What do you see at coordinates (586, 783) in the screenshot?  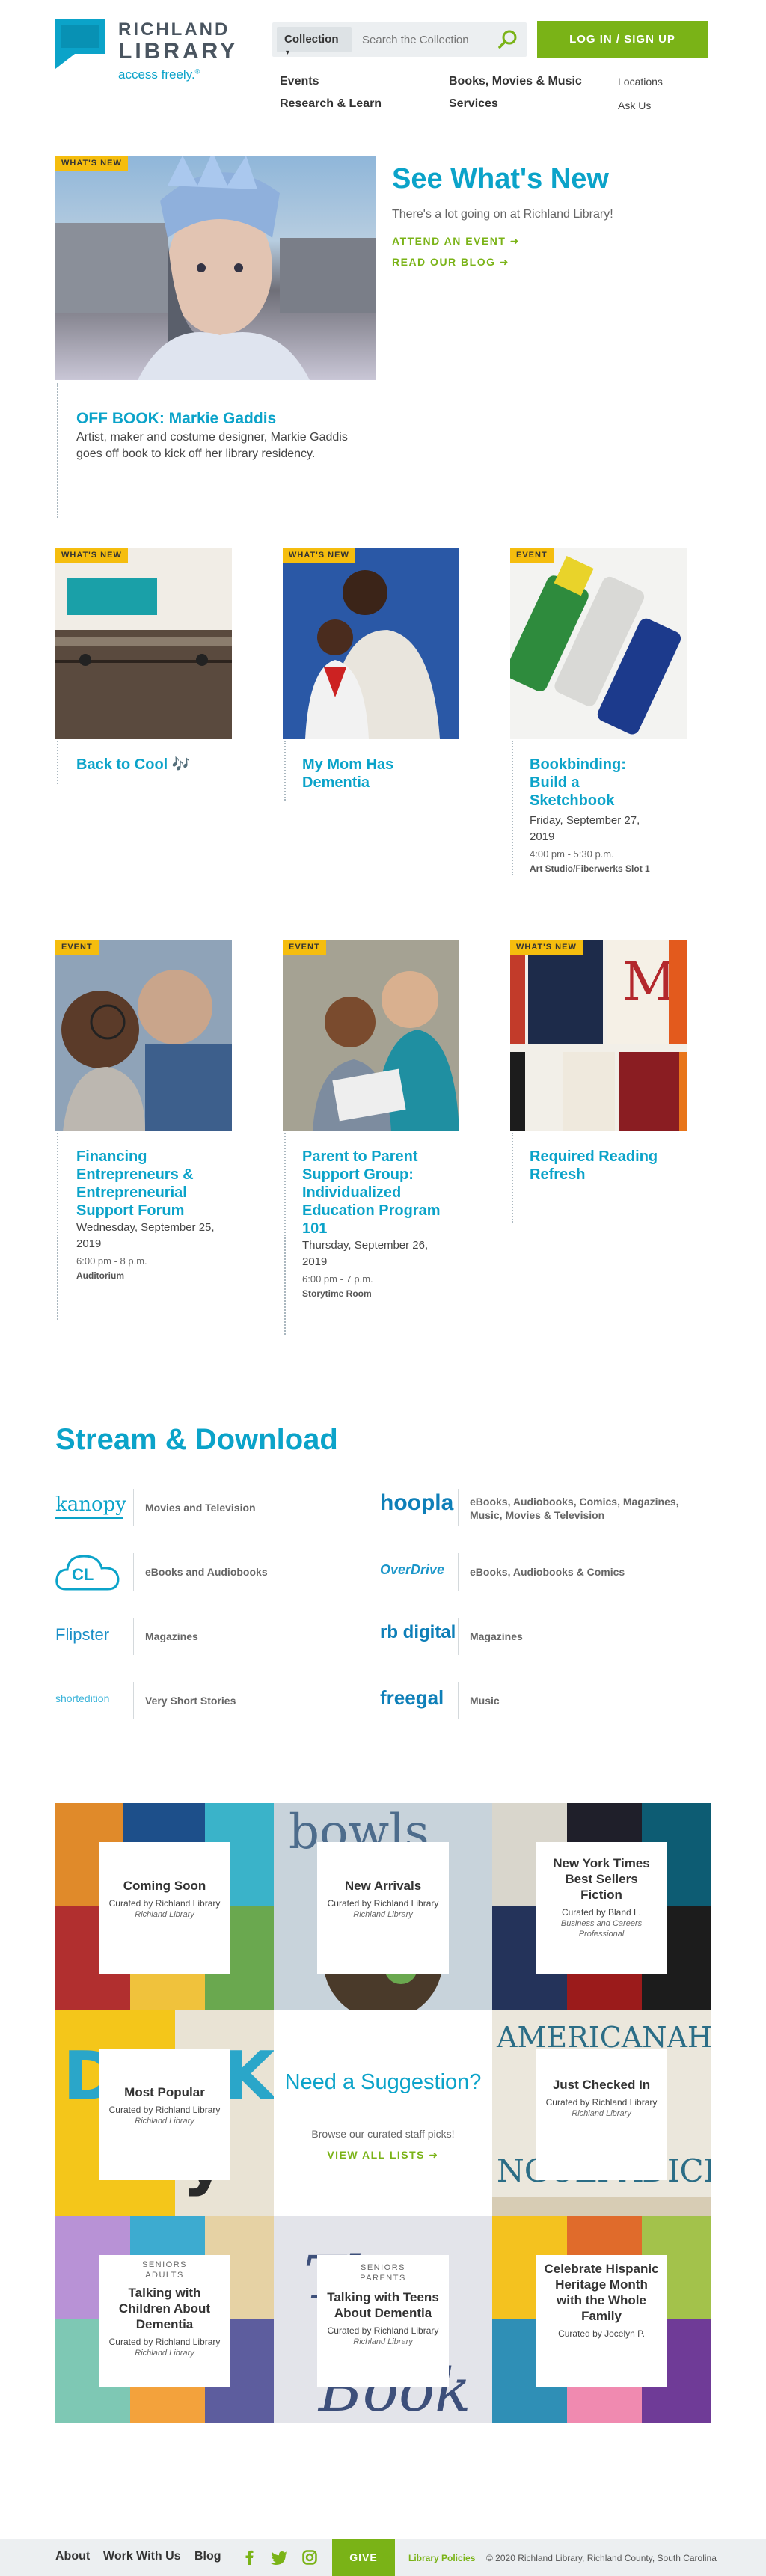 I see `card-title-bookbinding: Bookbinding: Build a Sketchbook` at bounding box center [586, 783].